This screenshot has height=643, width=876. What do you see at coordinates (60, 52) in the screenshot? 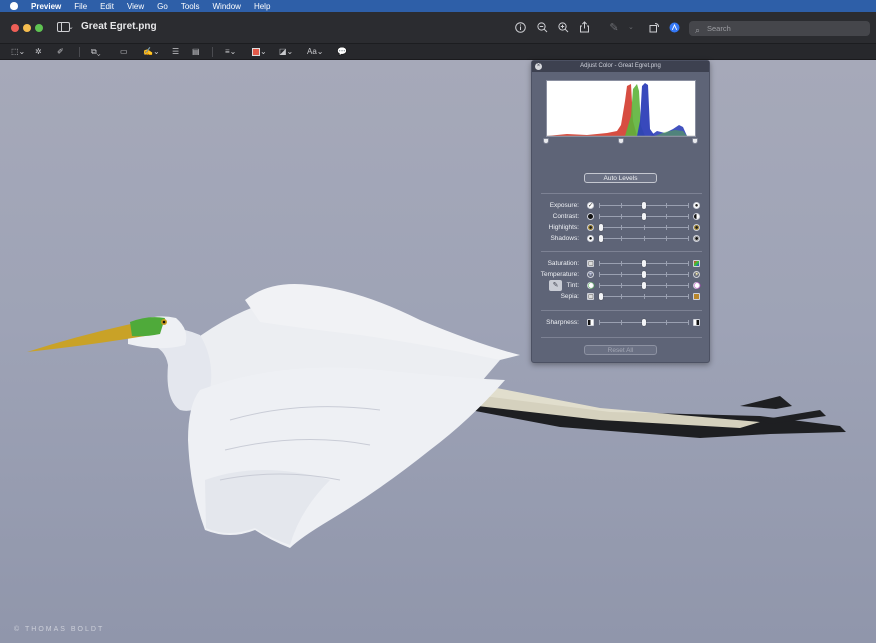
I see `sketch-icon: ✐` at bounding box center [60, 52].